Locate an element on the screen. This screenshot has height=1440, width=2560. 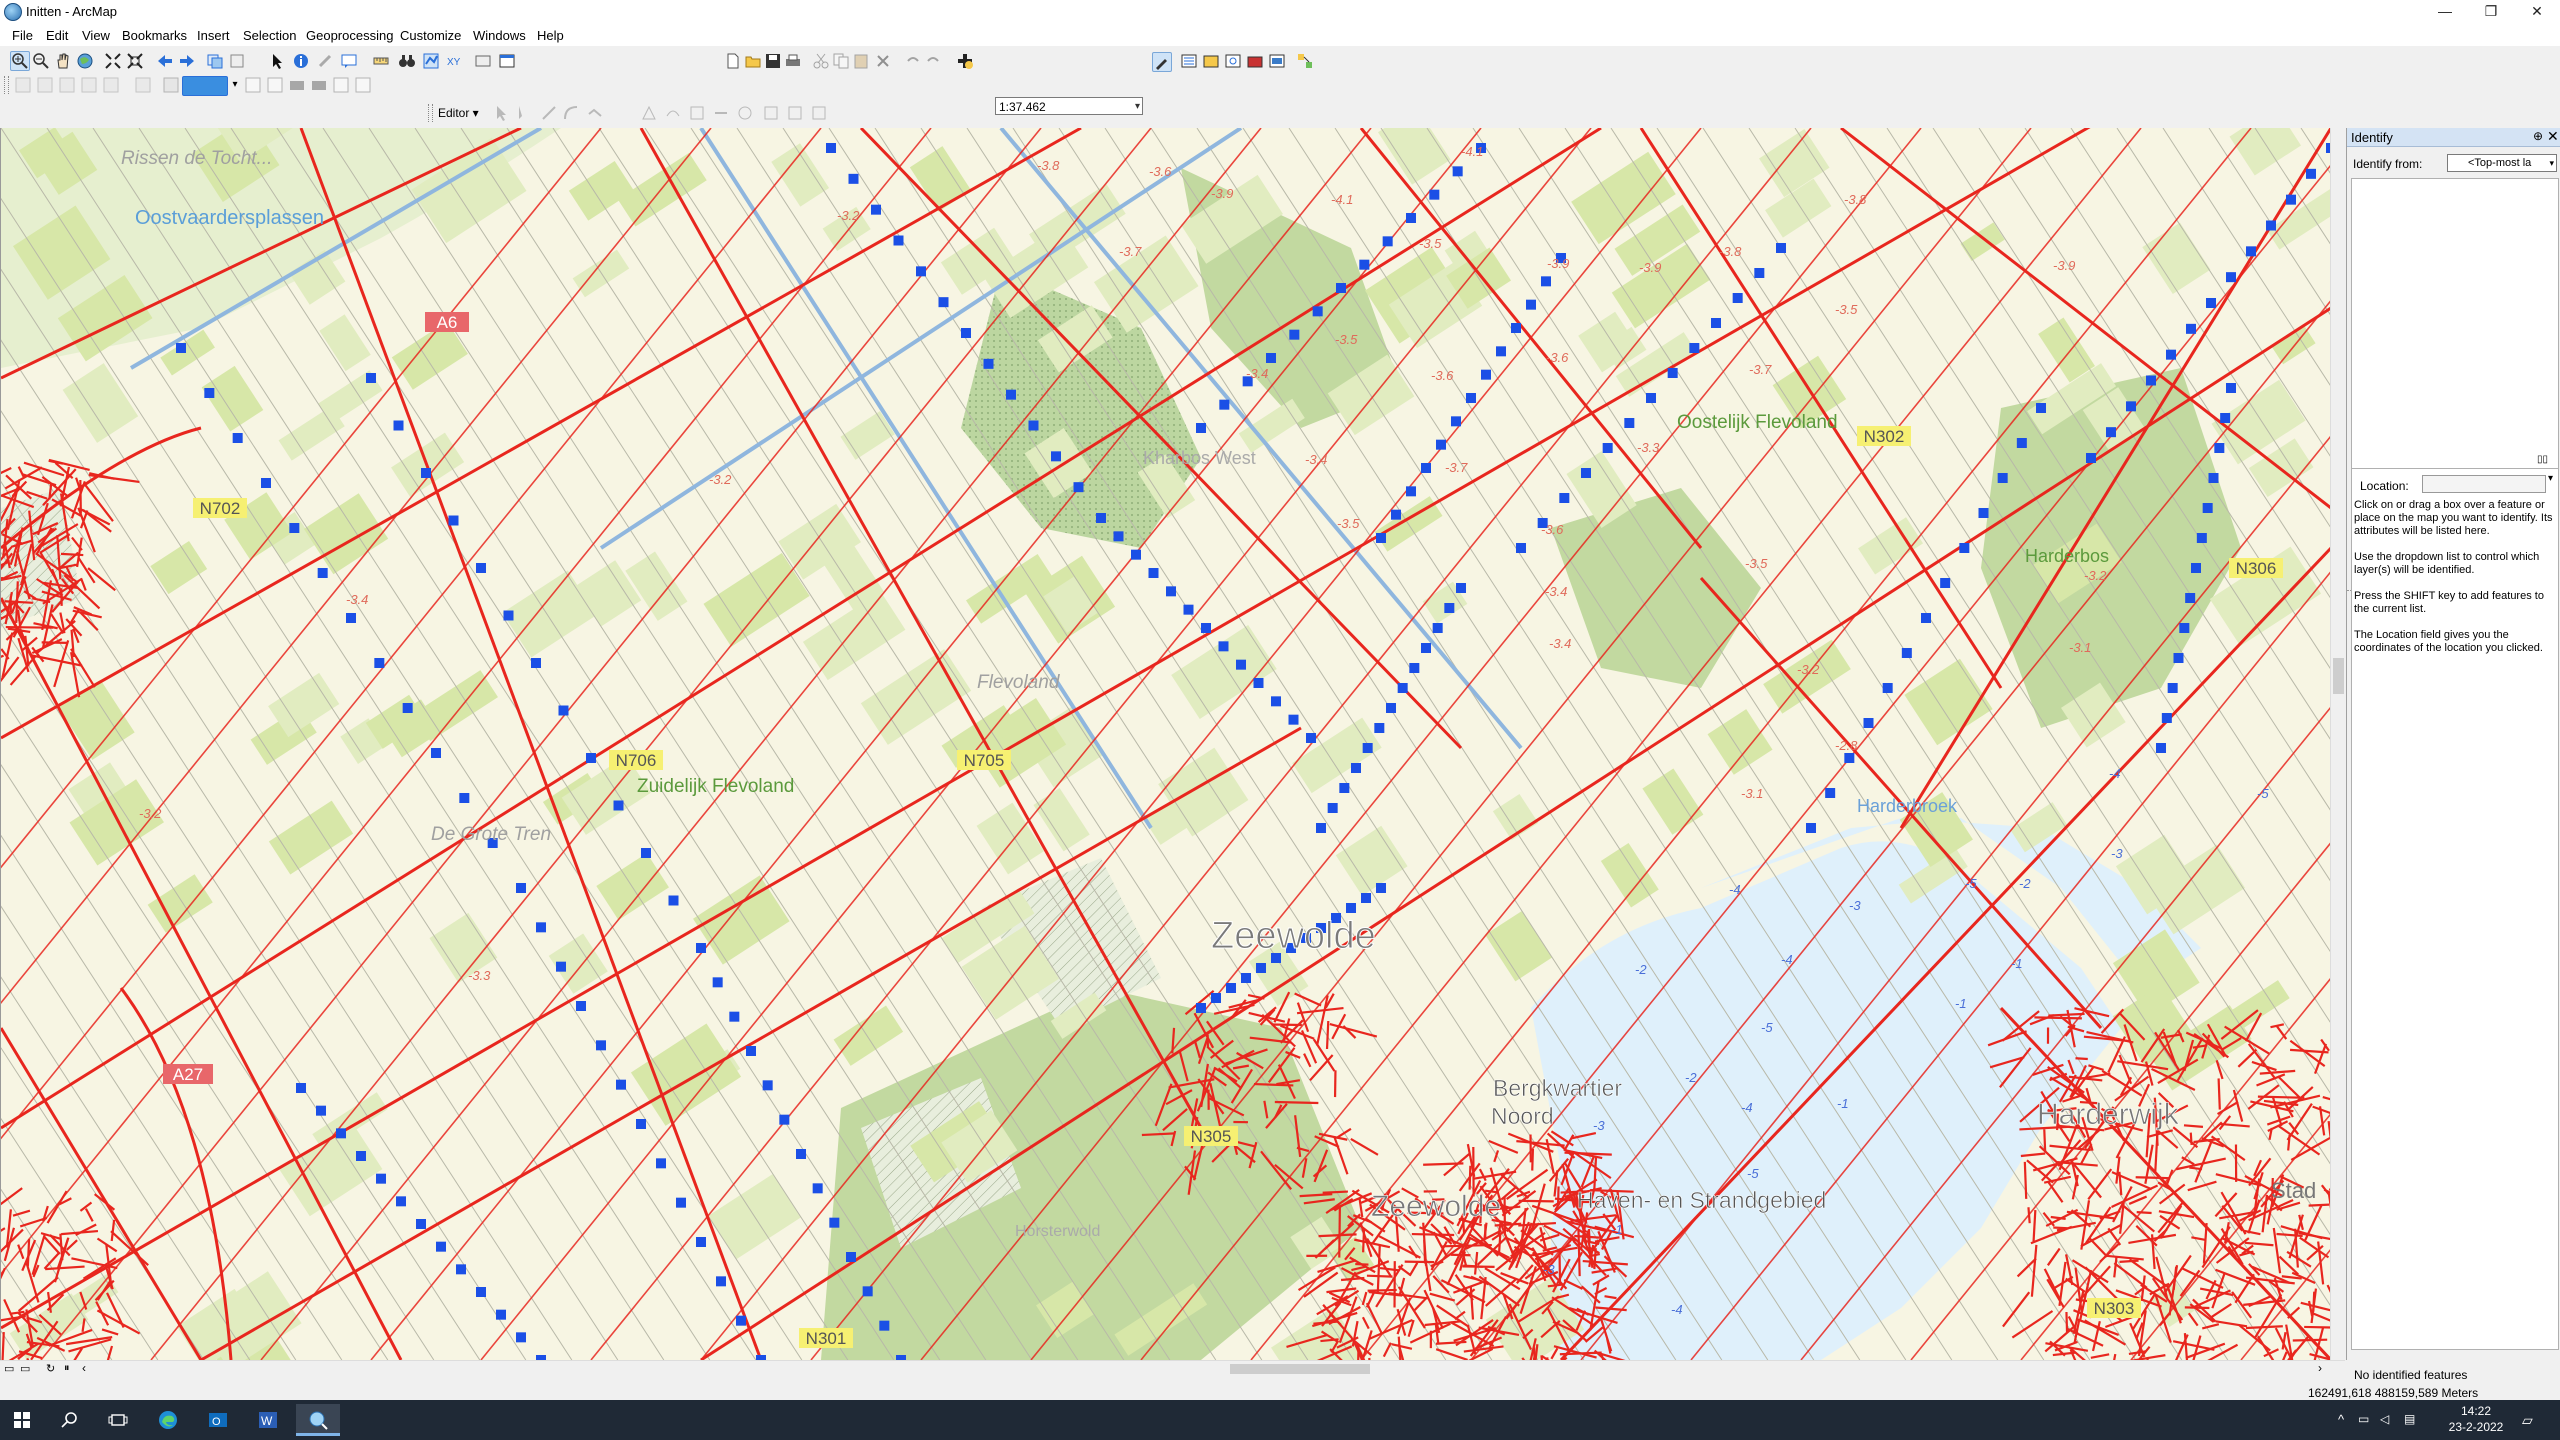
map-scale-combo: 1:37.462 ▾ is located at coordinates (1069, 106).